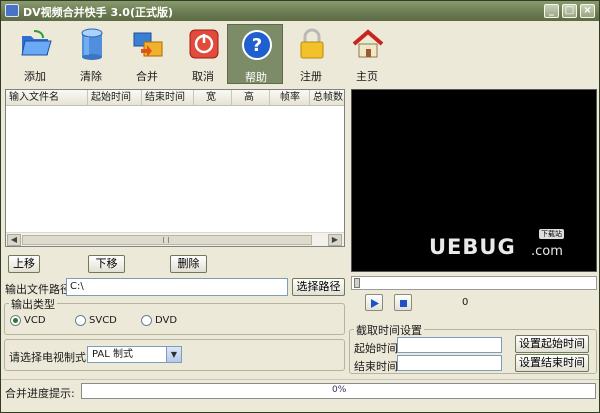 This screenshot has width=600, height=413. I want to click on register-label: 注册, so click(311, 76).